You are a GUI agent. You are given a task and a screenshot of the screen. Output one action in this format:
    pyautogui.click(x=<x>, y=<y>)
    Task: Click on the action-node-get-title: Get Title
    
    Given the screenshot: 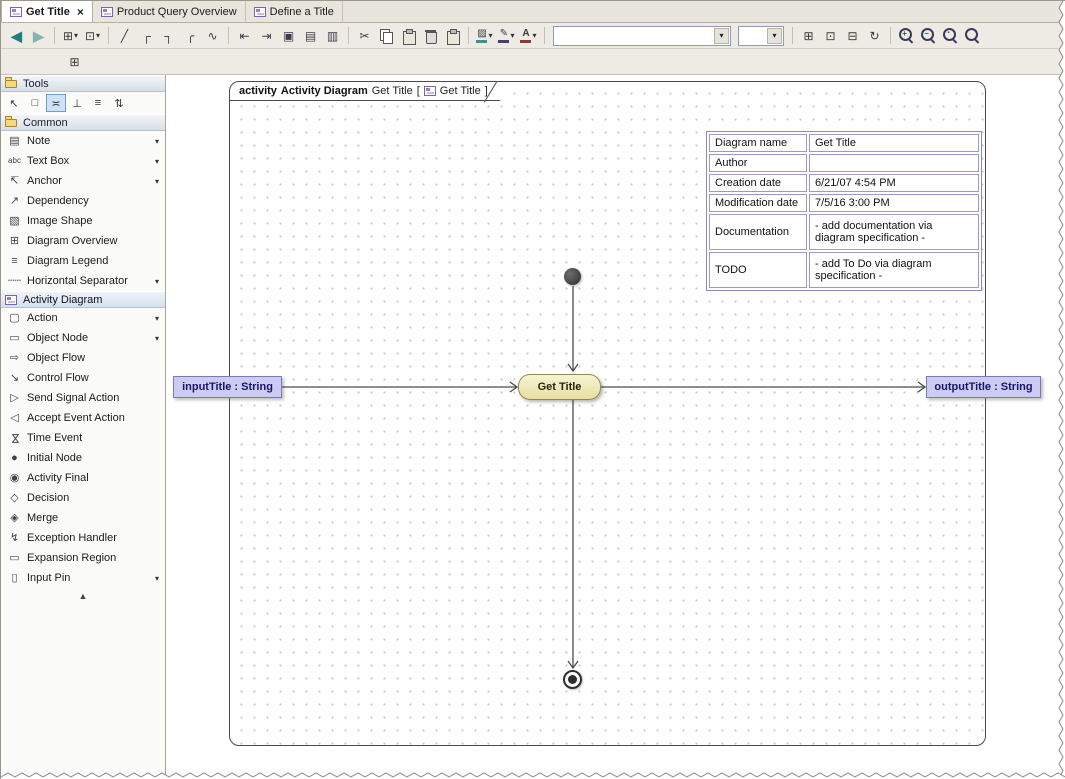 What is the action you would take?
    pyautogui.click(x=559, y=387)
    